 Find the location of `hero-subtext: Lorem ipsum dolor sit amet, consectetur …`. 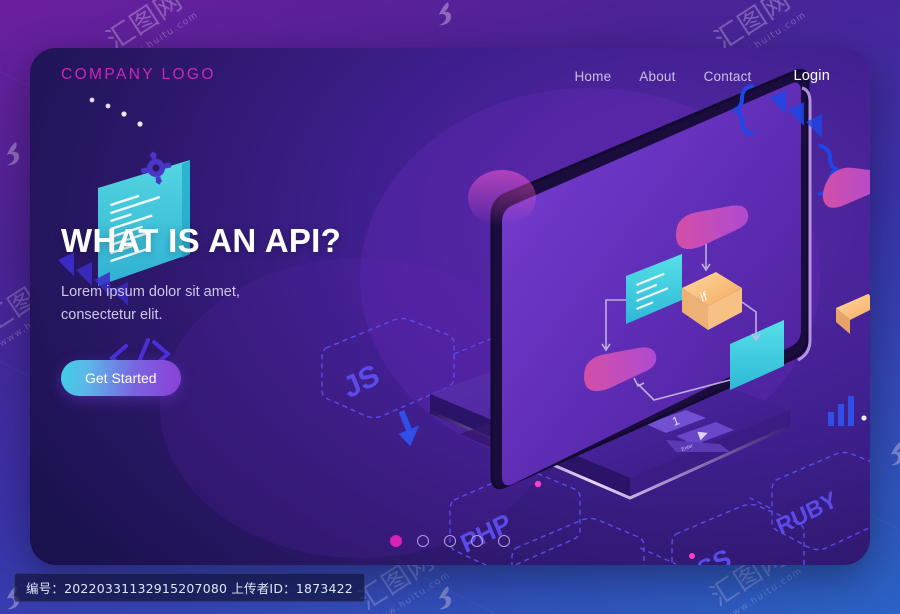

hero-subtext: Lorem ipsum dolor sit amet, consectetur … is located at coordinates (226, 304).